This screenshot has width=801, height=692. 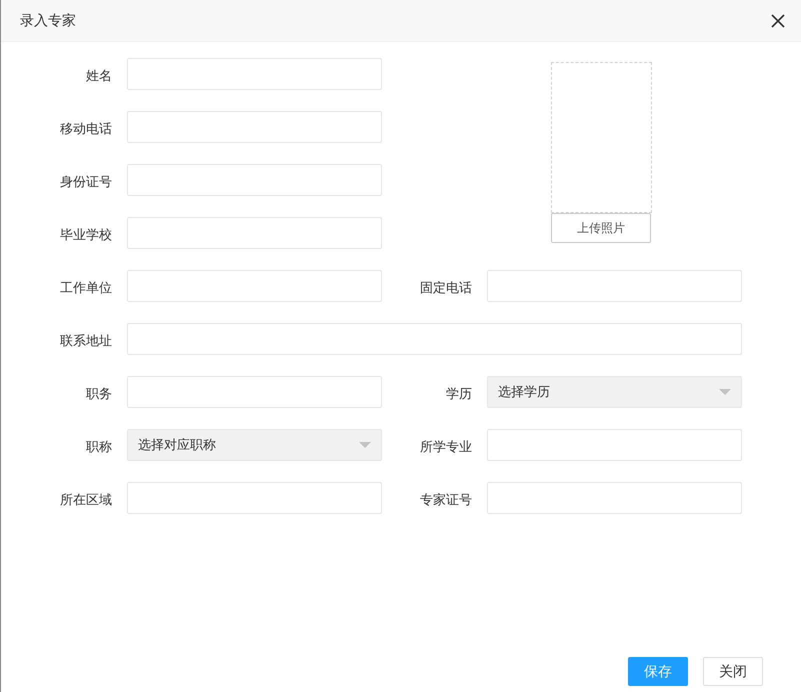 What do you see at coordinates (446, 288) in the screenshot?
I see `field-label: 固定电话` at bounding box center [446, 288].